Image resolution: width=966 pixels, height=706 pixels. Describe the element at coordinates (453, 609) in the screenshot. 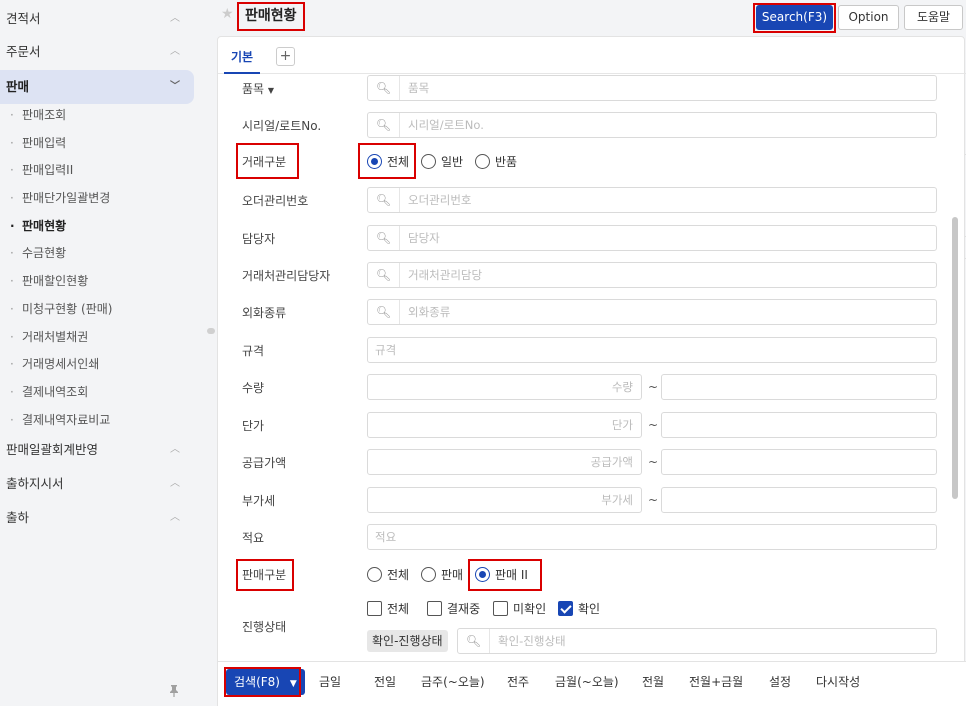

I see `status-check-approving: 결재중` at that location.